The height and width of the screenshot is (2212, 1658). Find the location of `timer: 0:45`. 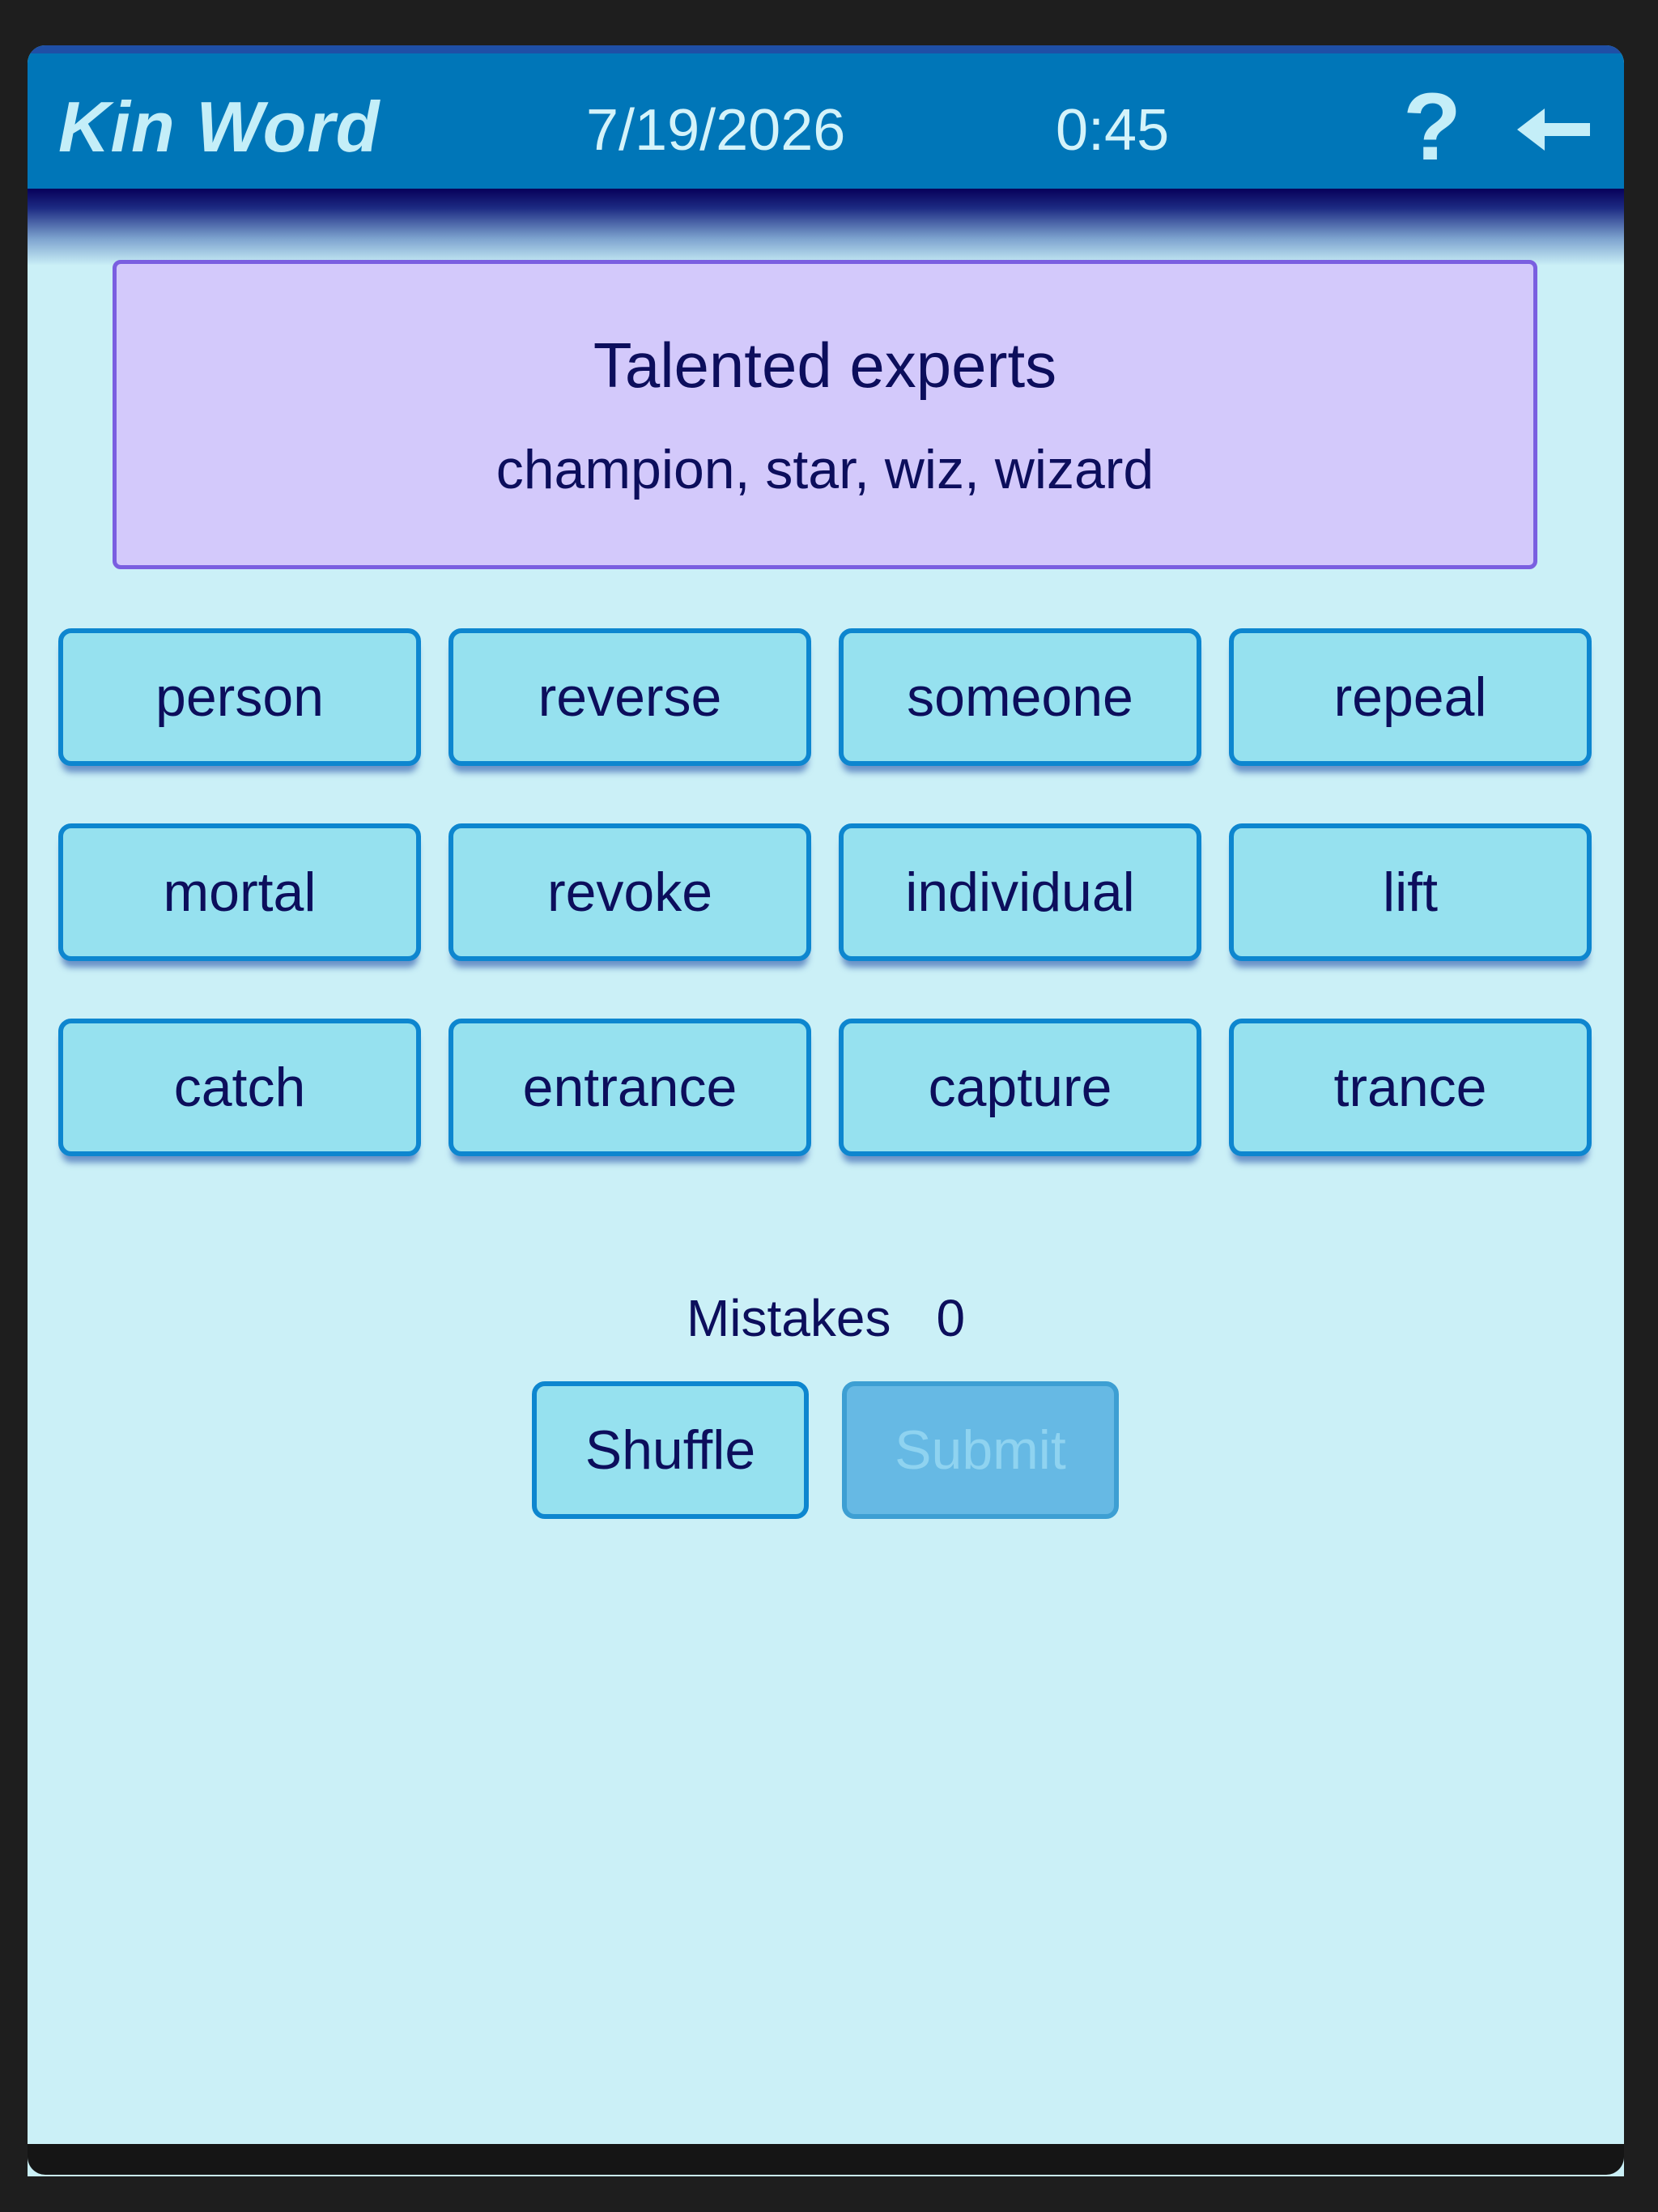

timer: 0:45 is located at coordinates (1113, 131).